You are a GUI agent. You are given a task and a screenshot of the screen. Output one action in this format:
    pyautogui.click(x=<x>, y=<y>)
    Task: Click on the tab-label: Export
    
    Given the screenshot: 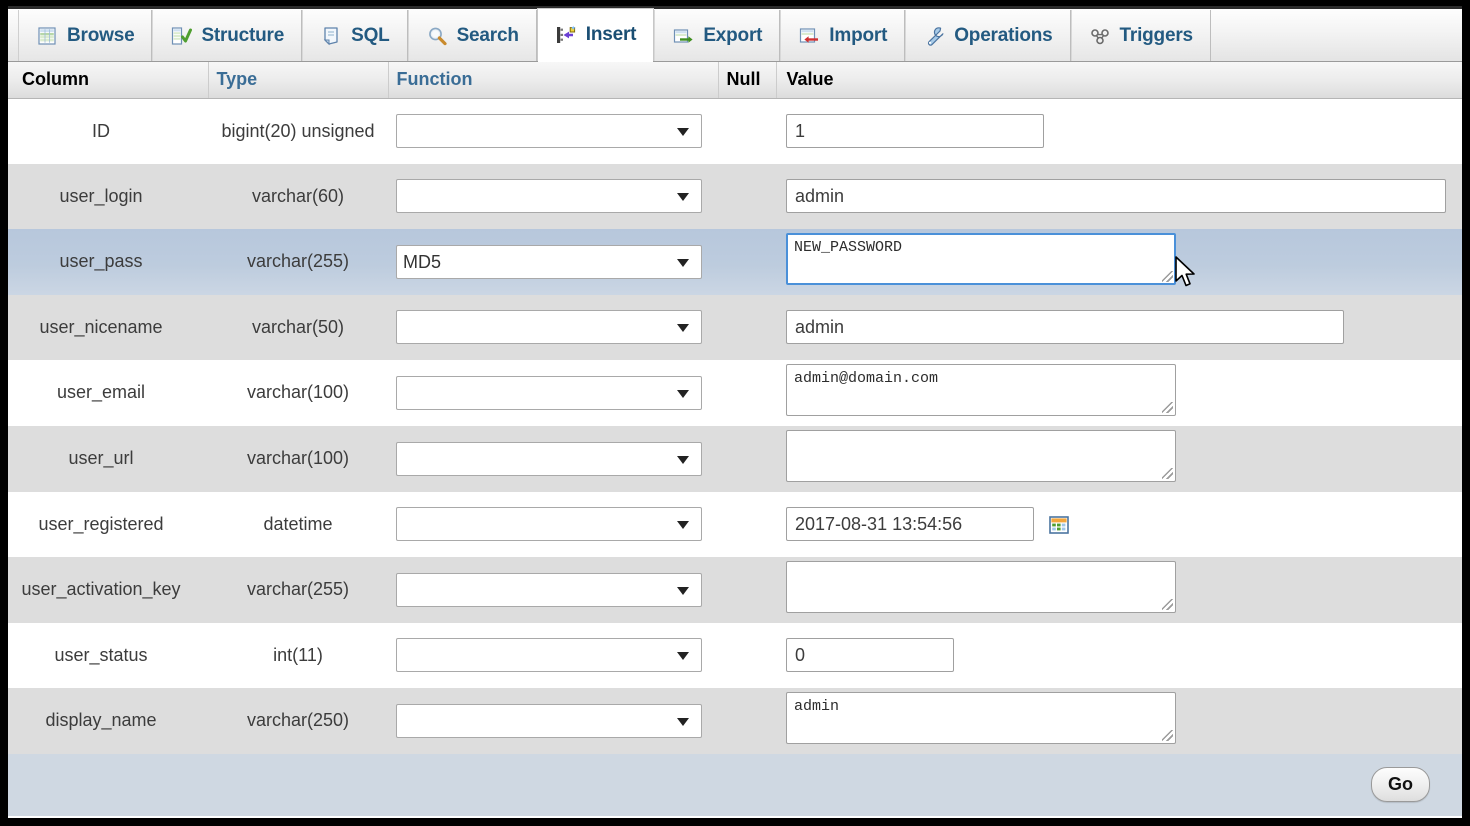 What is the action you would take?
    pyautogui.click(x=733, y=35)
    